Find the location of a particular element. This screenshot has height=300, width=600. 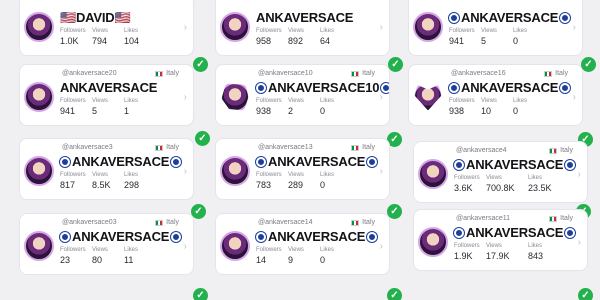

followers-count: 958 is located at coordinates (264, 41).